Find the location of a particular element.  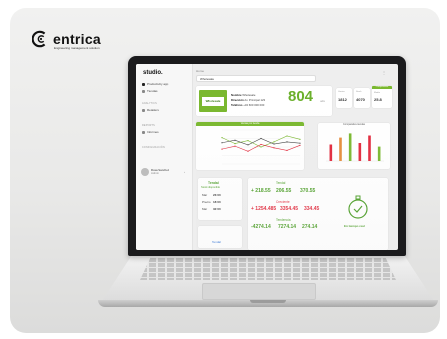

realtime-label: En tiempo real is located at coordinates (354, 226).